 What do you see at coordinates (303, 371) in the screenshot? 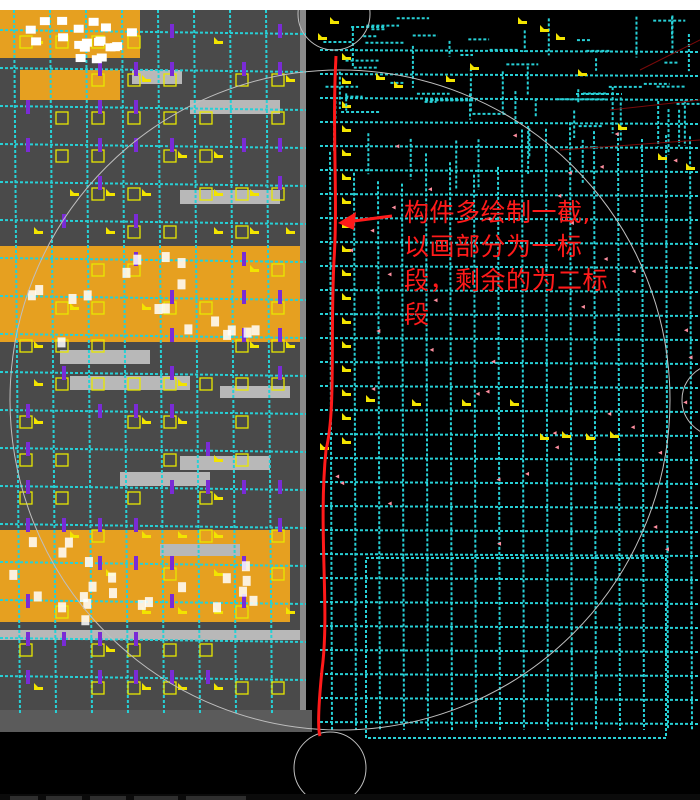
I see `building-edge` at bounding box center [303, 371].